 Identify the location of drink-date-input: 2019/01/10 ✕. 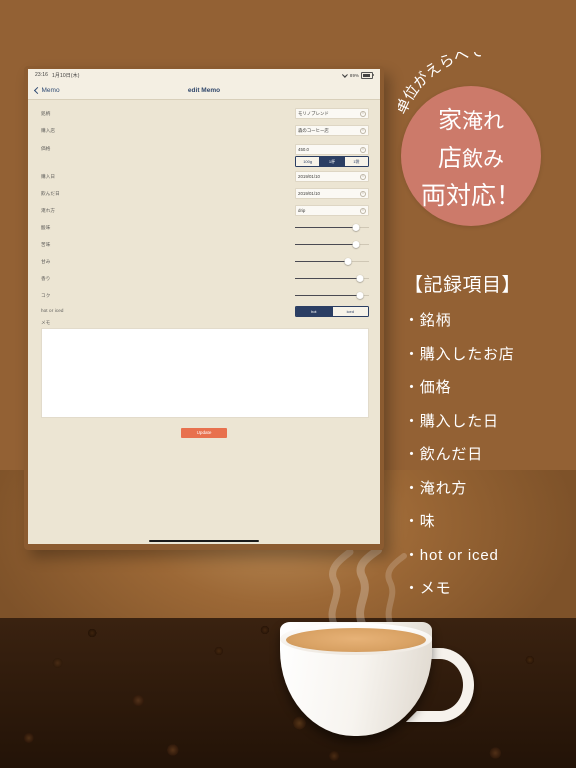
(332, 193).